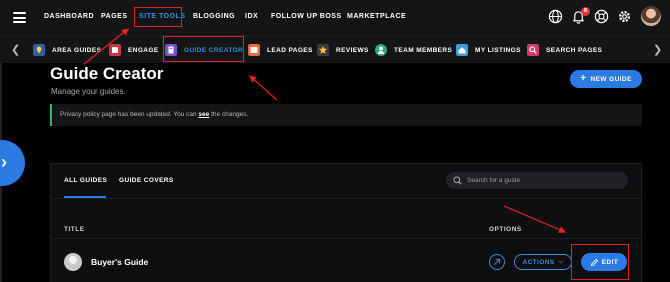  Describe the element at coordinates (574, 50) in the screenshot. I see `subnav-label: SEARCH PAGES` at that location.